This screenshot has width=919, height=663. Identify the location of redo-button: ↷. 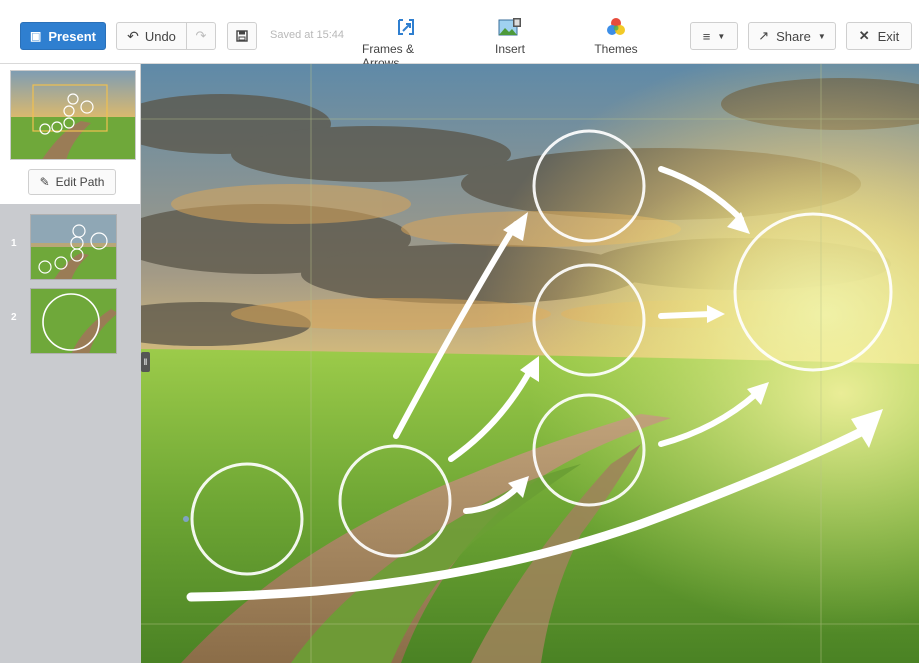
(201, 36).